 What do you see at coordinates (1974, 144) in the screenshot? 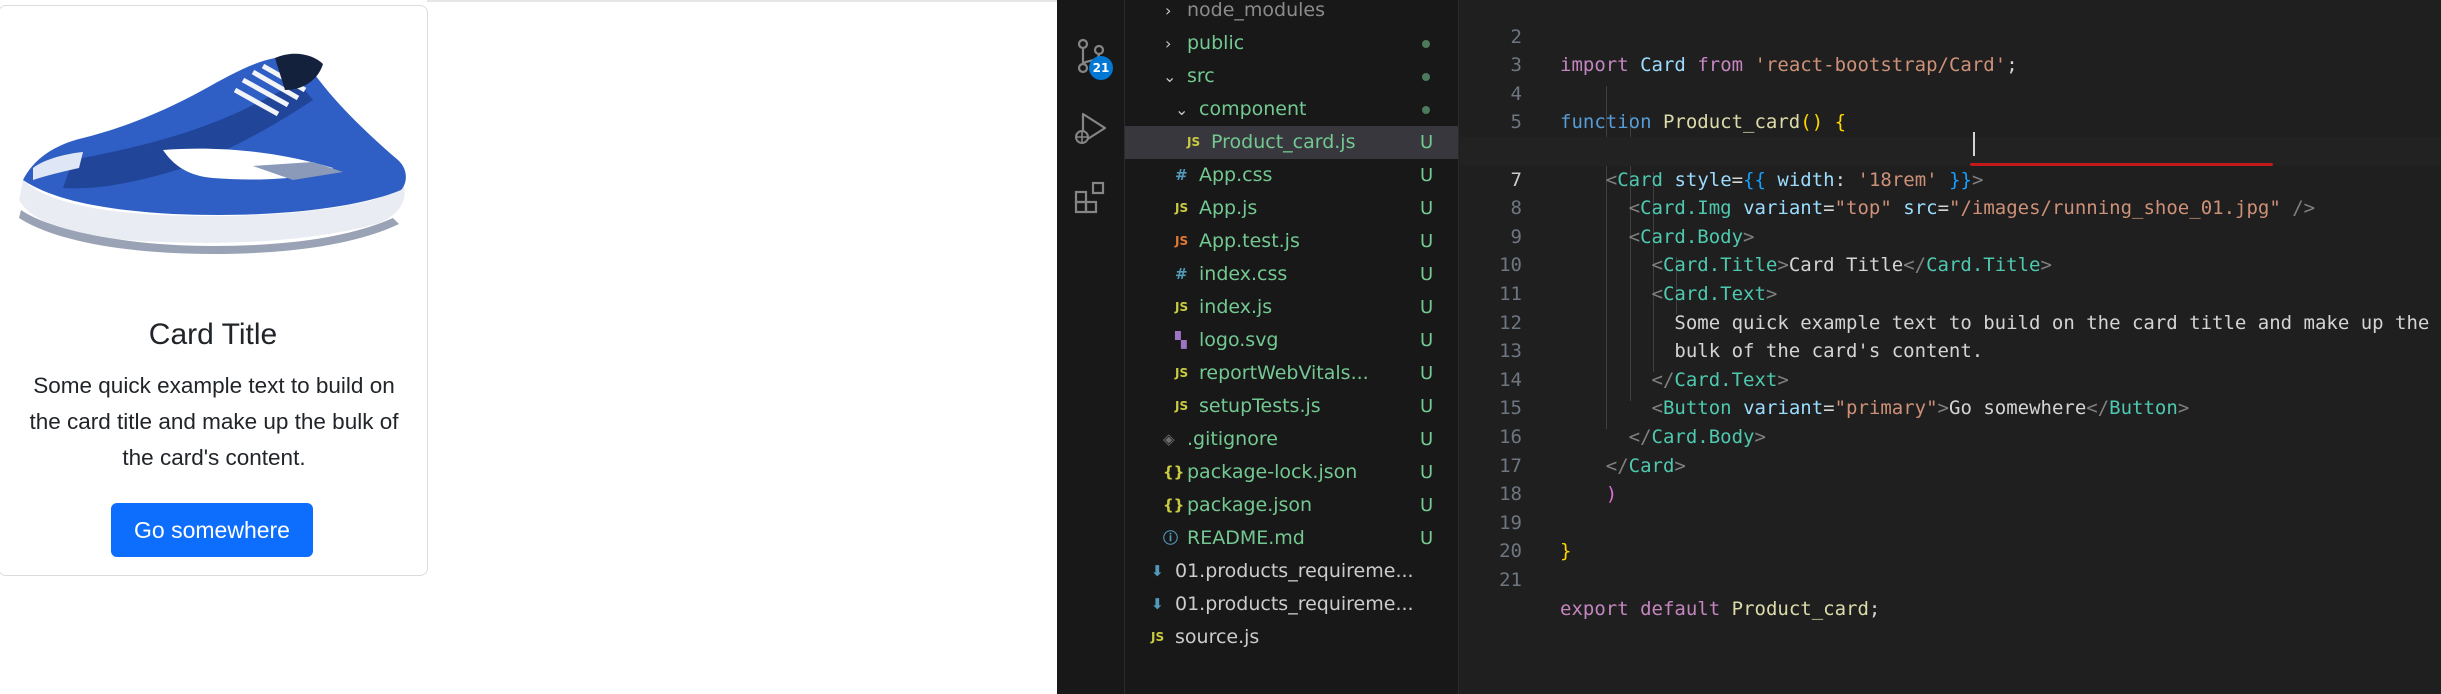
I see `text-cursor` at bounding box center [1974, 144].